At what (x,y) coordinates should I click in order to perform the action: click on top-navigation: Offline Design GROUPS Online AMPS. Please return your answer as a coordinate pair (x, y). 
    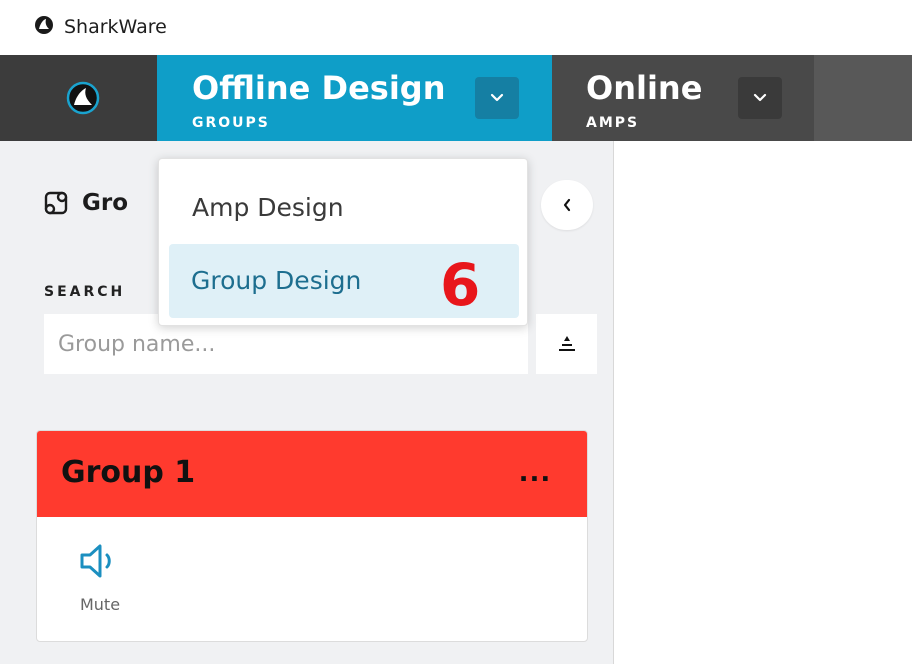
    Looking at the image, I should click on (456, 98).